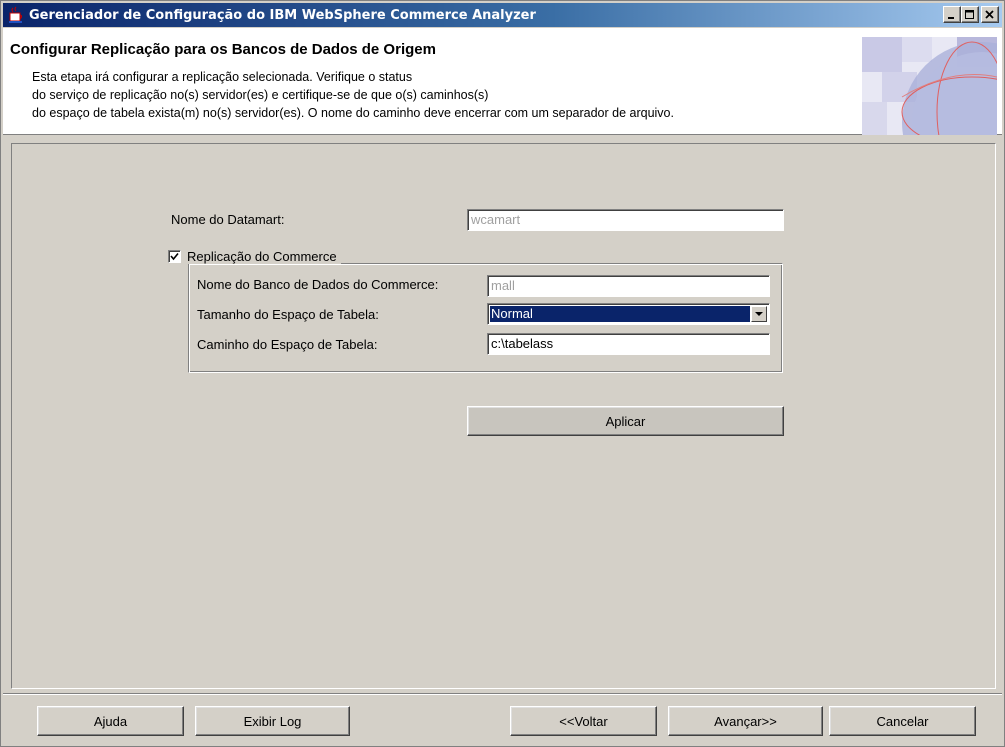 This screenshot has height=747, width=1005. What do you see at coordinates (287, 344) in the screenshot?
I see `tablespace-path-label: Caminho do Espaço de Tabela:` at bounding box center [287, 344].